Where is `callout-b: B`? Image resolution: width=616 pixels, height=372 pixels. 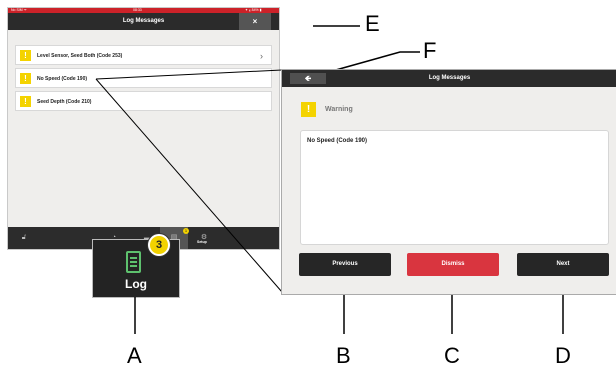 callout-b: B is located at coordinates (343, 355).